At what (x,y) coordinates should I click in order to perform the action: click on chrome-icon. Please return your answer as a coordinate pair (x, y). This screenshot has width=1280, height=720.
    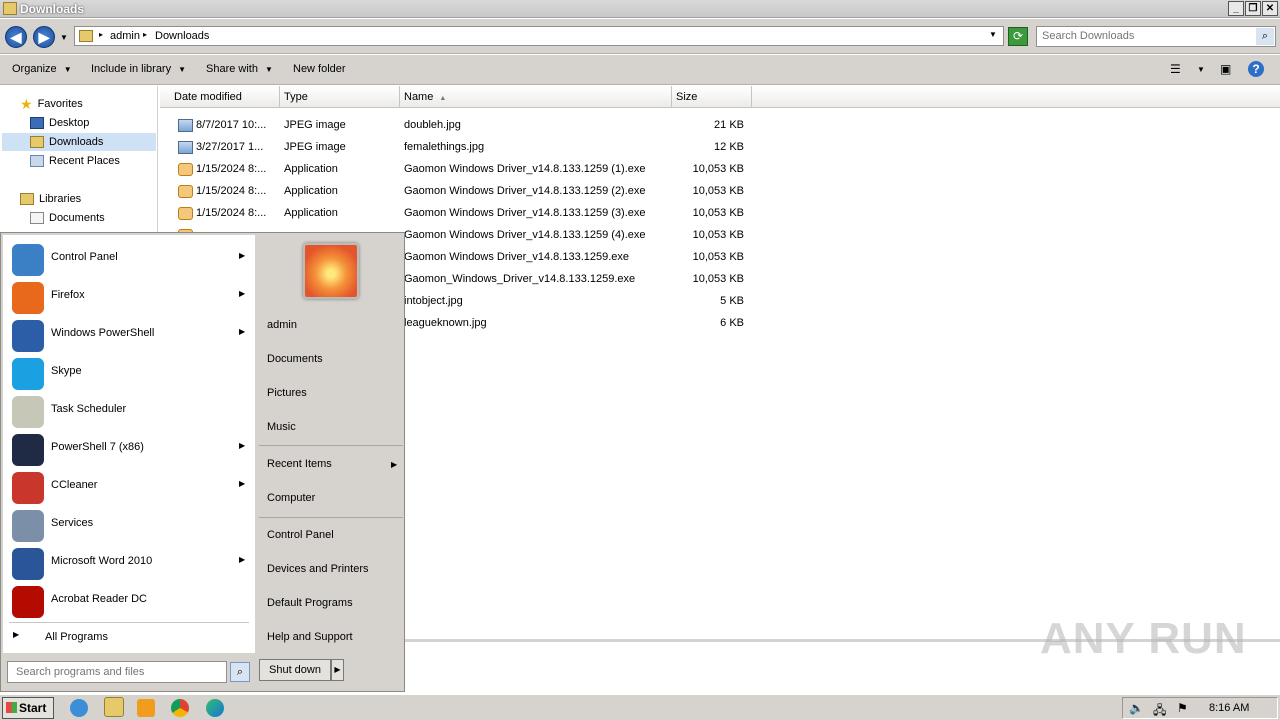
    Looking at the image, I should click on (180, 708).